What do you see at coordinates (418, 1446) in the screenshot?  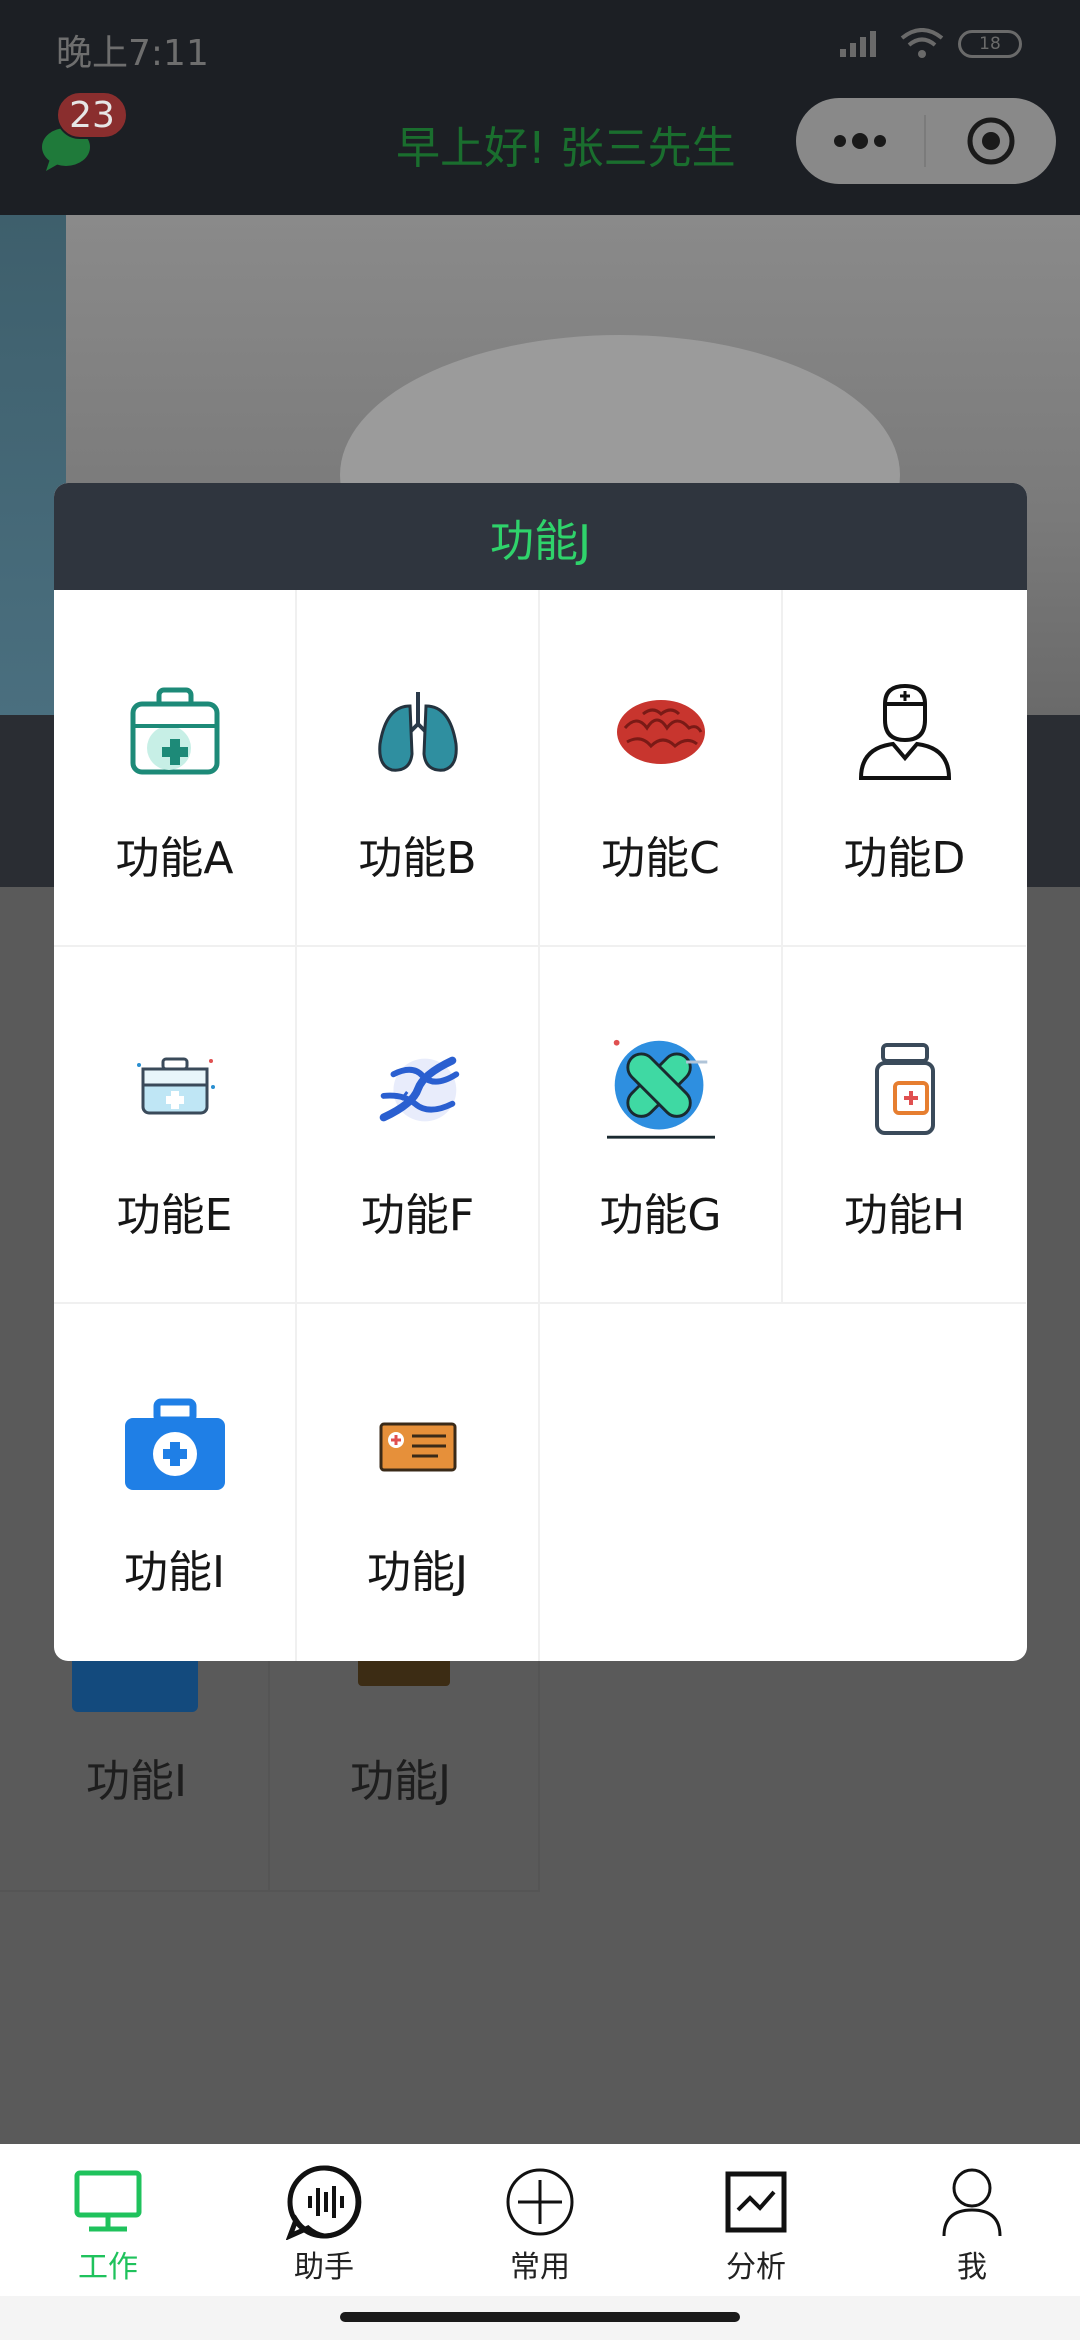 I see `medical-card-icon` at bounding box center [418, 1446].